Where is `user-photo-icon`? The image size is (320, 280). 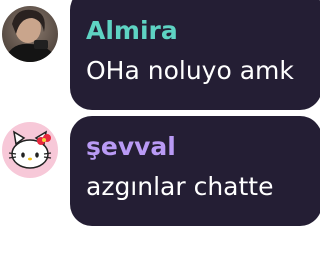 user-photo-icon is located at coordinates (30, 34).